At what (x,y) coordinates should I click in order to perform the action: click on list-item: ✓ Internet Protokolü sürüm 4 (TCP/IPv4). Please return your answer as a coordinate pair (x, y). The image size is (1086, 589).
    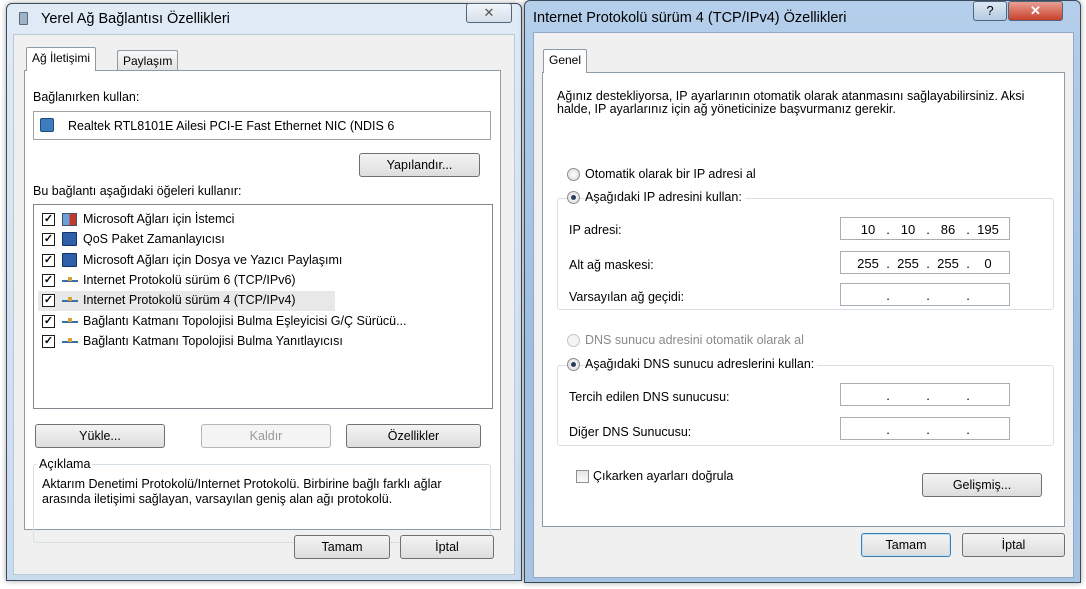
    Looking at the image, I should click on (186, 301).